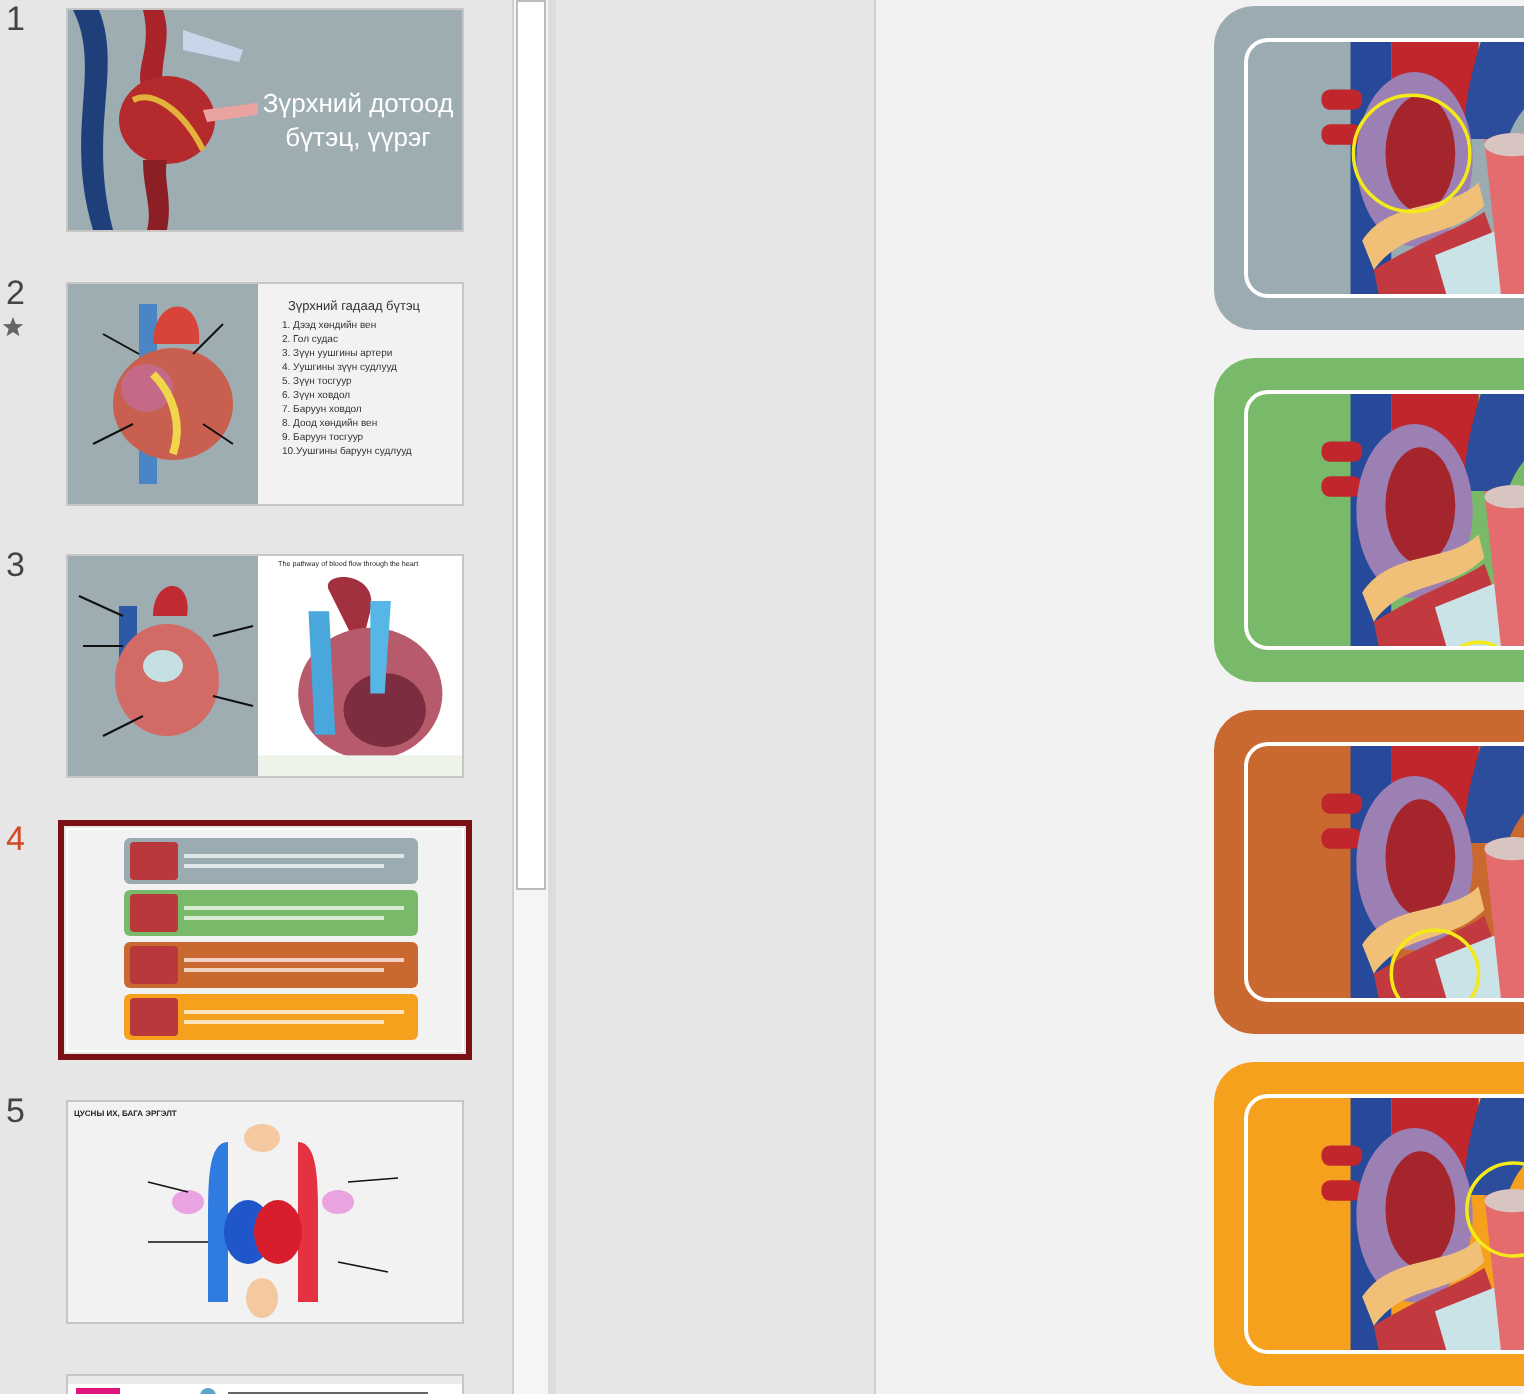 This screenshot has width=1524, height=1394. I want to click on slide-title: Зүрхний дотоод бүтэц, үүрэг, so click(358, 120).